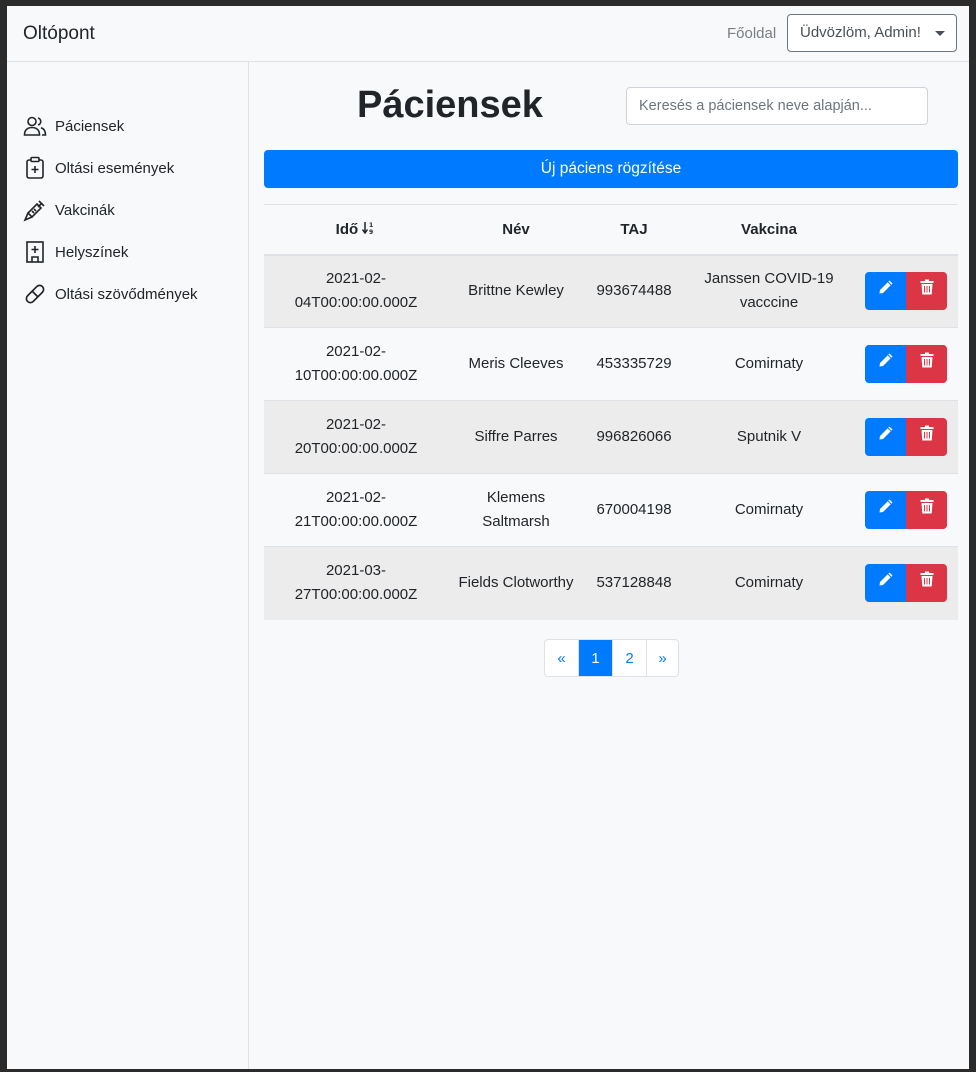 The width and height of the screenshot is (976, 1072). What do you see at coordinates (629, 658) in the screenshot?
I see `pagination-page-2: 2` at bounding box center [629, 658].